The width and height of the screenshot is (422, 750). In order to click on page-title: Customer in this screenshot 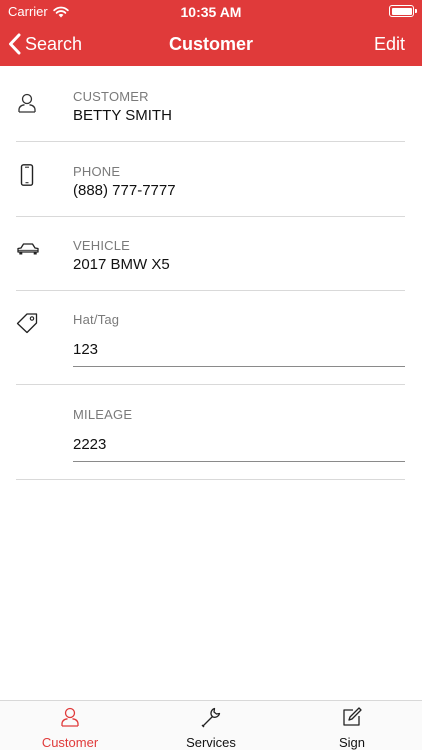, I will do `click(210, 44)`.